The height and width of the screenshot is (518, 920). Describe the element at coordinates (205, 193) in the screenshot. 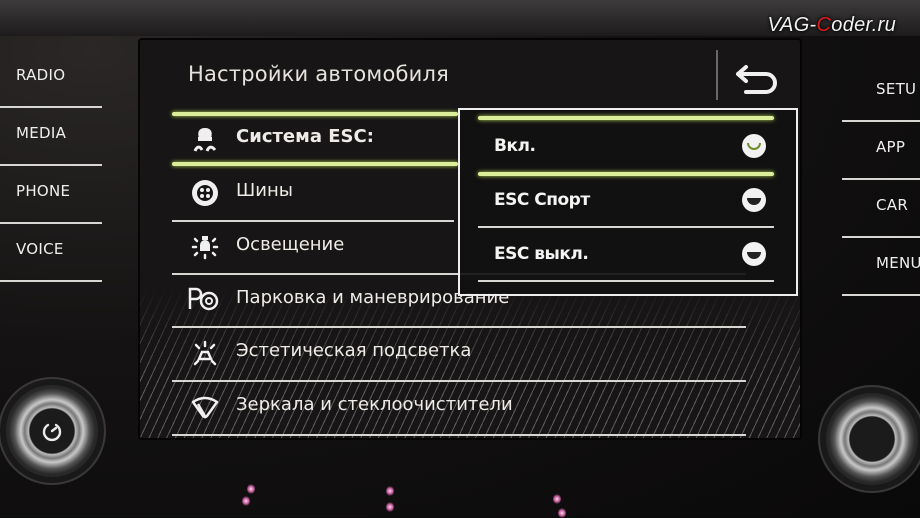

I see `tire-icon` at that location.